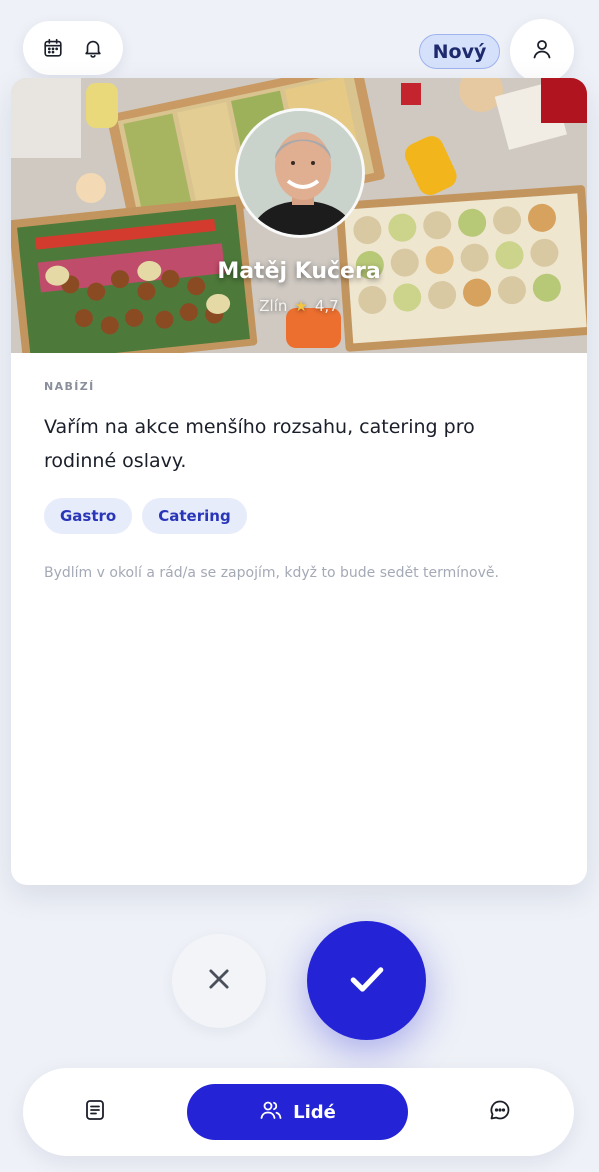 This screenshot has height=1172, width=599. Describe the element at coordinates (326, 306) in the screenshot. I see `profile-rating: 4,7` at that location.